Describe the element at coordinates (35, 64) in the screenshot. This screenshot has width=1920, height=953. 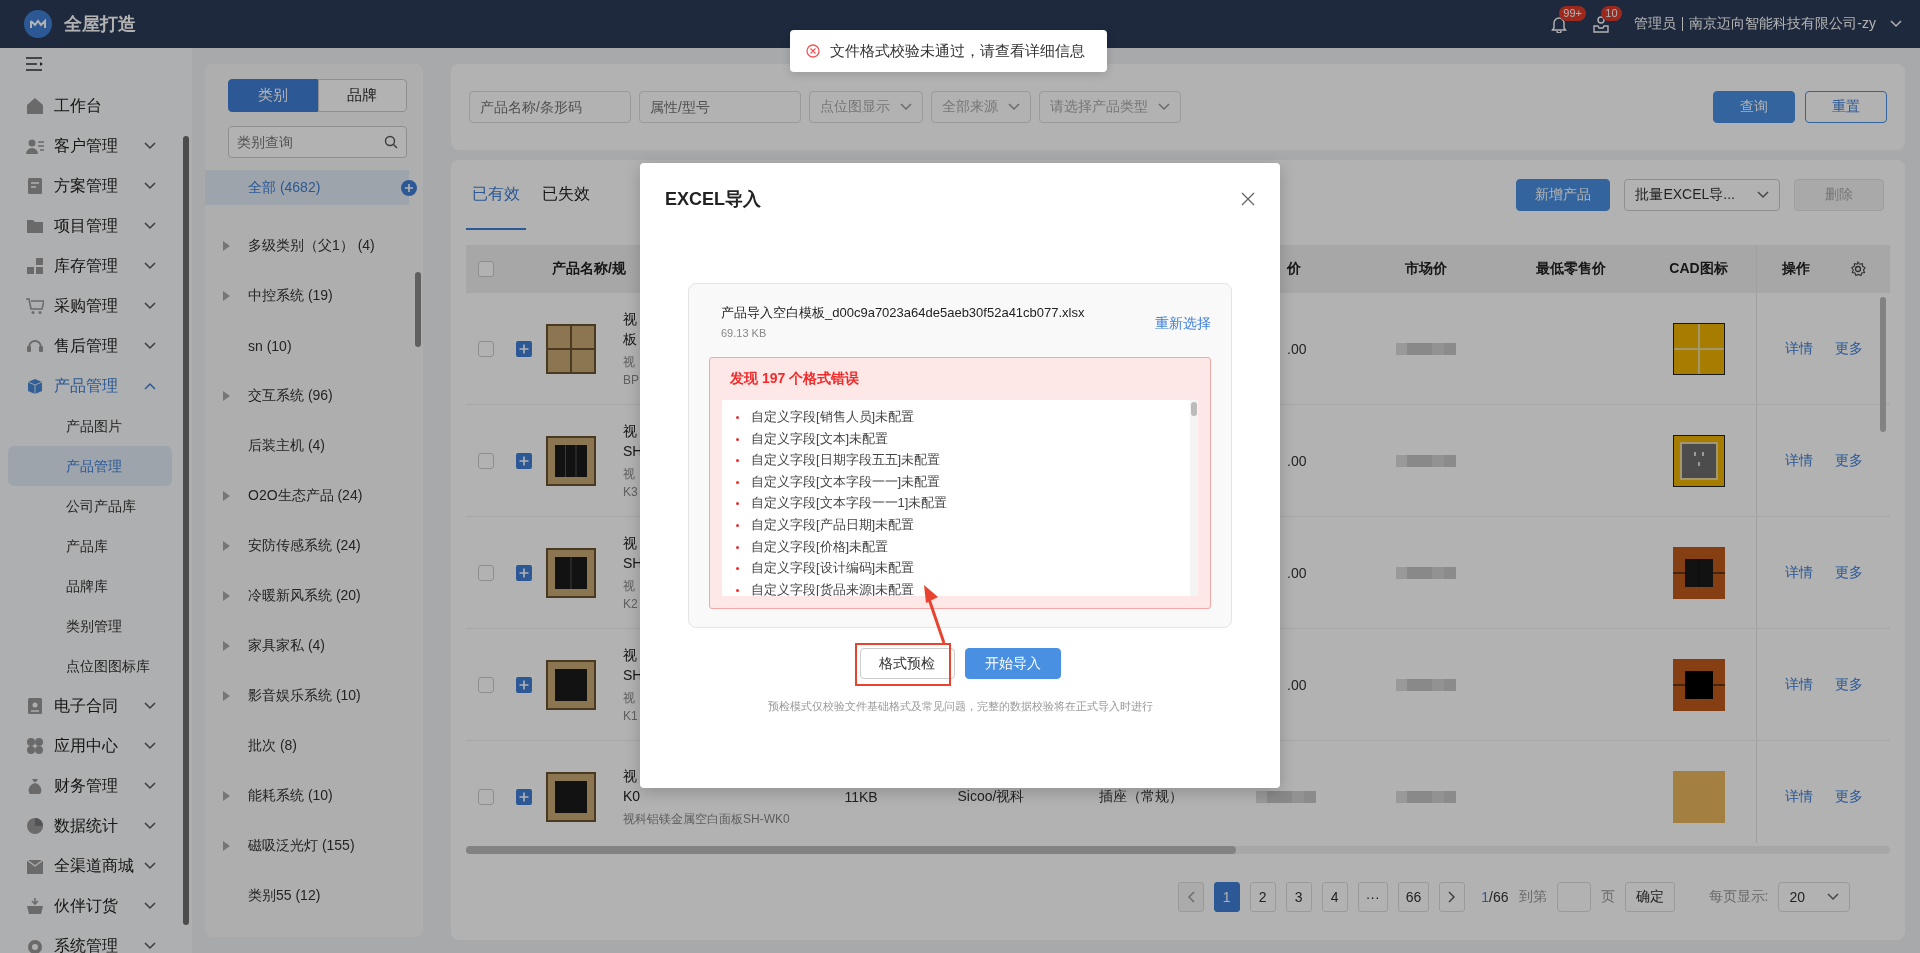
I see `menu-icon` at that location.